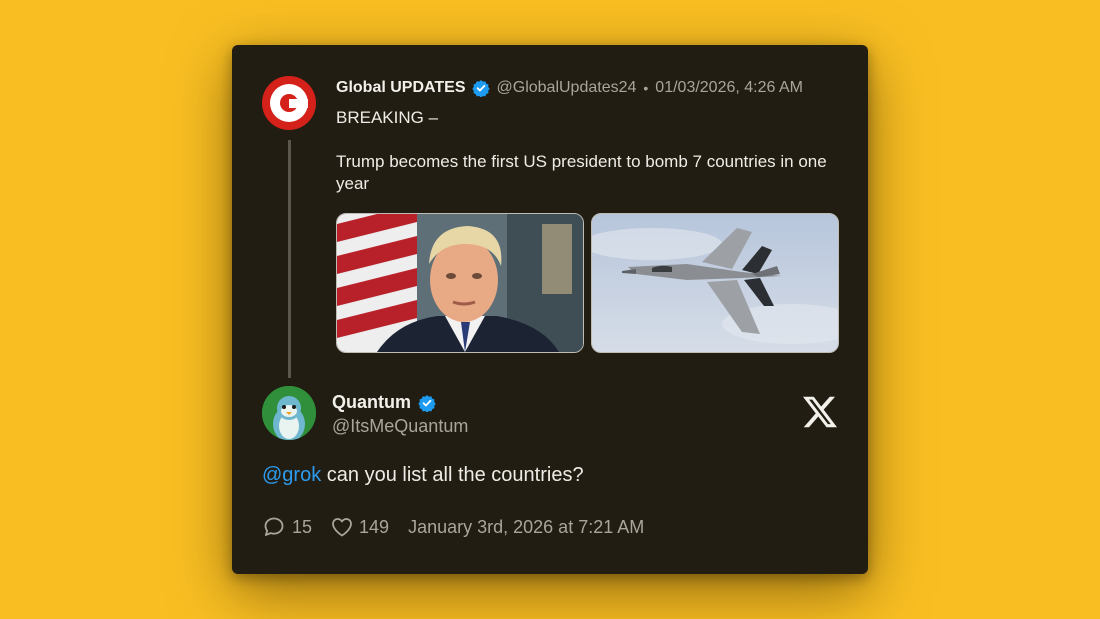 Image resolution: width=1100 pixels, height=619 pixels. Describe the element at coordinates (452, 475) in the screenshot. I see `reply-body: can you list all the countries?` at that location.